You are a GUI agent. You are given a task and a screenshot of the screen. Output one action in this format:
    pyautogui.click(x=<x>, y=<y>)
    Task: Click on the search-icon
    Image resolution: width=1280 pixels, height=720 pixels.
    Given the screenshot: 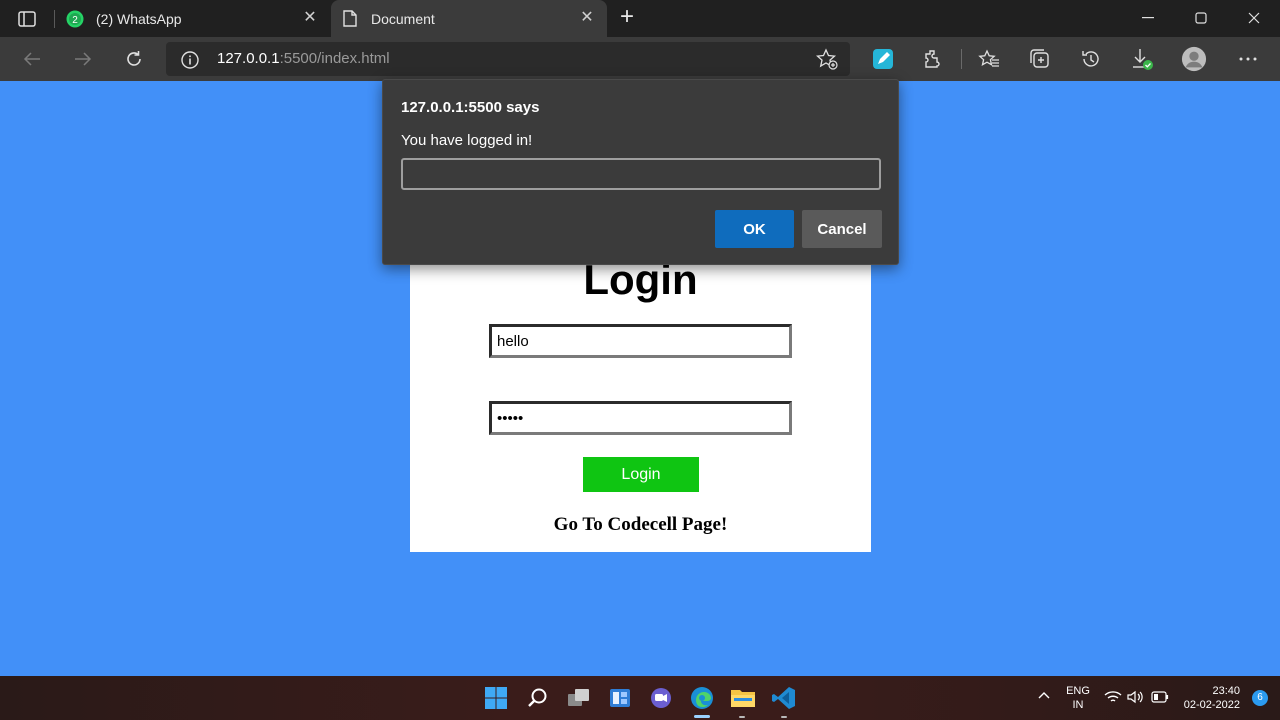 What is the action you would take?
    pyautogui.click(x=538, y=698)
    